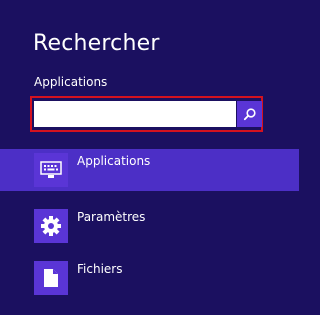 This screenshot has height=315, width=320. I want to click on search-scope-label: Applications, so click(71, 82).